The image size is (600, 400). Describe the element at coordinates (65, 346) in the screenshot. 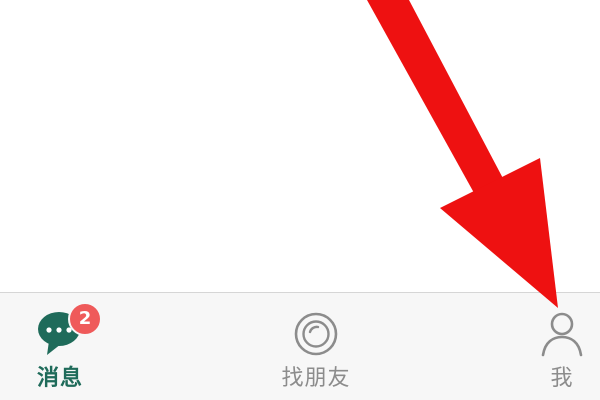

I see `tab-messages: 2 消息` at that location.